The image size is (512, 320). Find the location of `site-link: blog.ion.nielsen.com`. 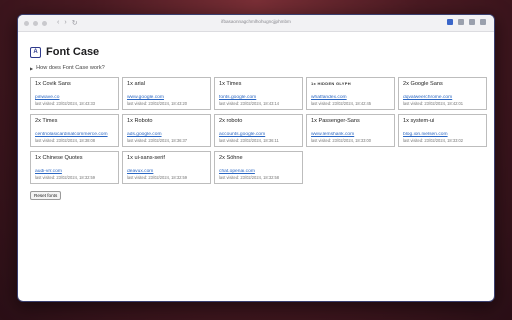

site-link: blog.ion.nielsen.com is located at coordinates (442, 134).